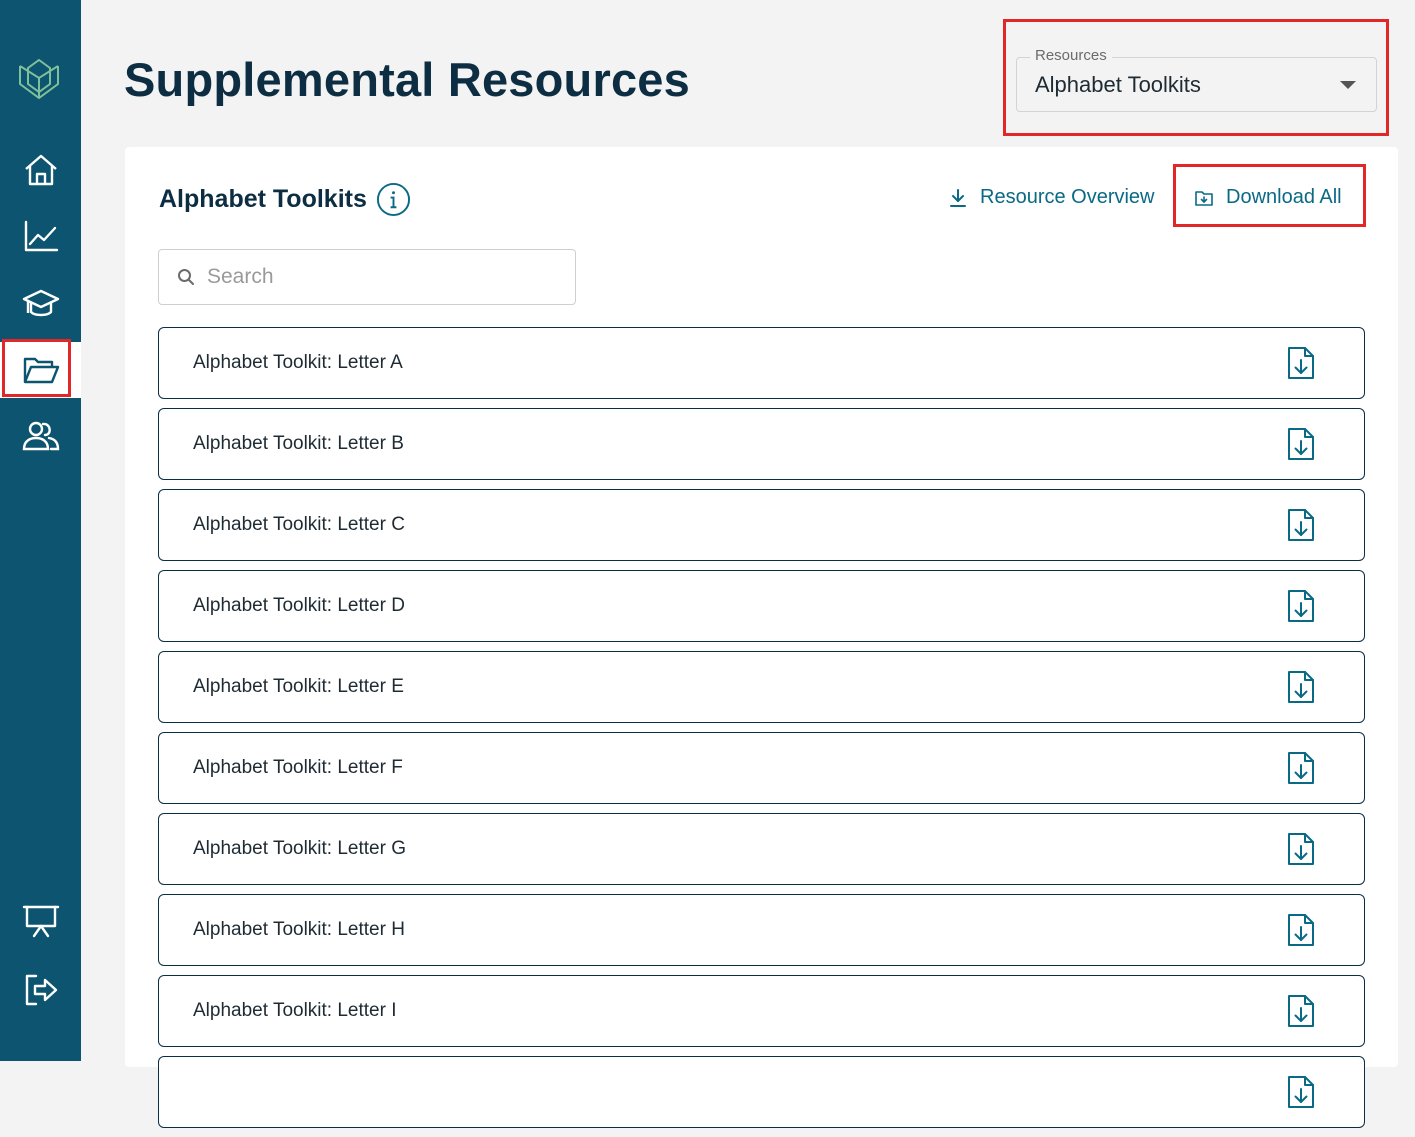 The height and width of the screenshot is (1137, 1415). I want to click on resource-row-label: Alphabet Toolkit: Letter A, so click(298, 362).